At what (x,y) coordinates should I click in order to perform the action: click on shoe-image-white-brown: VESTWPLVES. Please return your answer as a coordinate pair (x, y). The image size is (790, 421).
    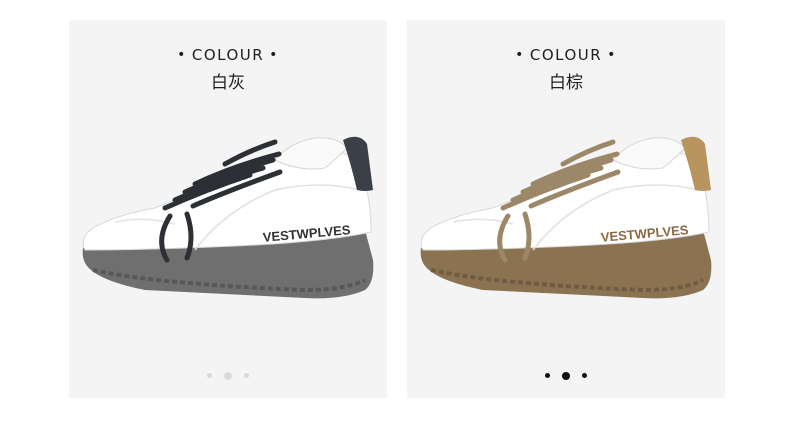
    Looking at the image, I should click on (566, 217).